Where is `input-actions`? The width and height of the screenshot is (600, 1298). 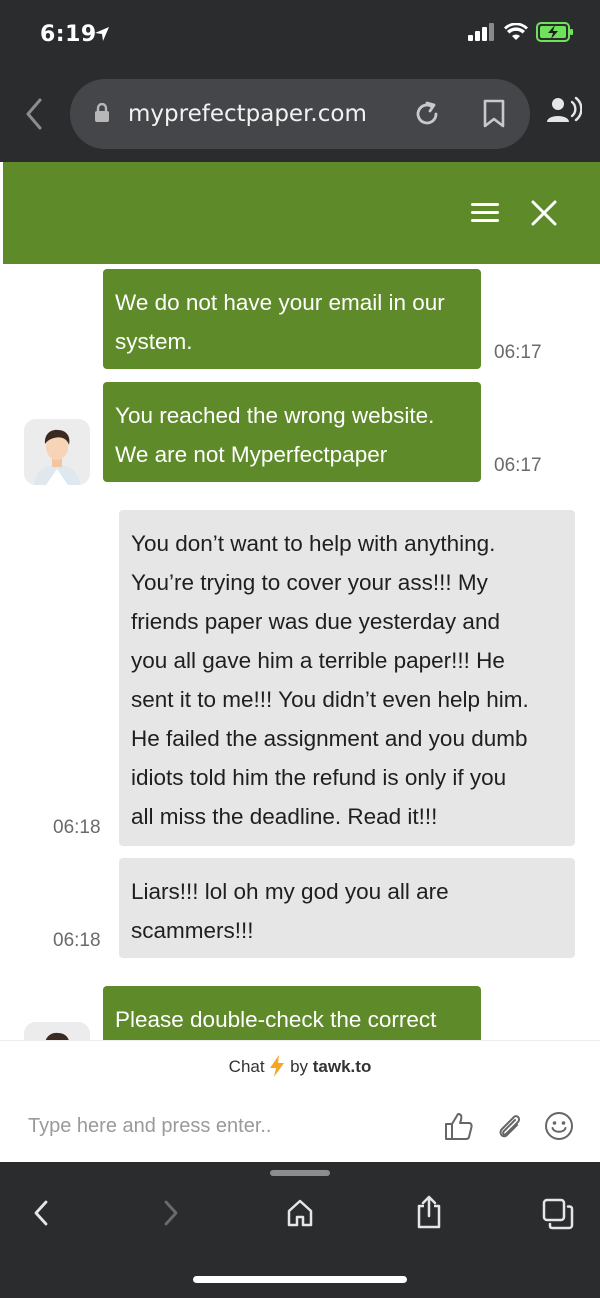
input-actions is located at coordinates (509, 1126).